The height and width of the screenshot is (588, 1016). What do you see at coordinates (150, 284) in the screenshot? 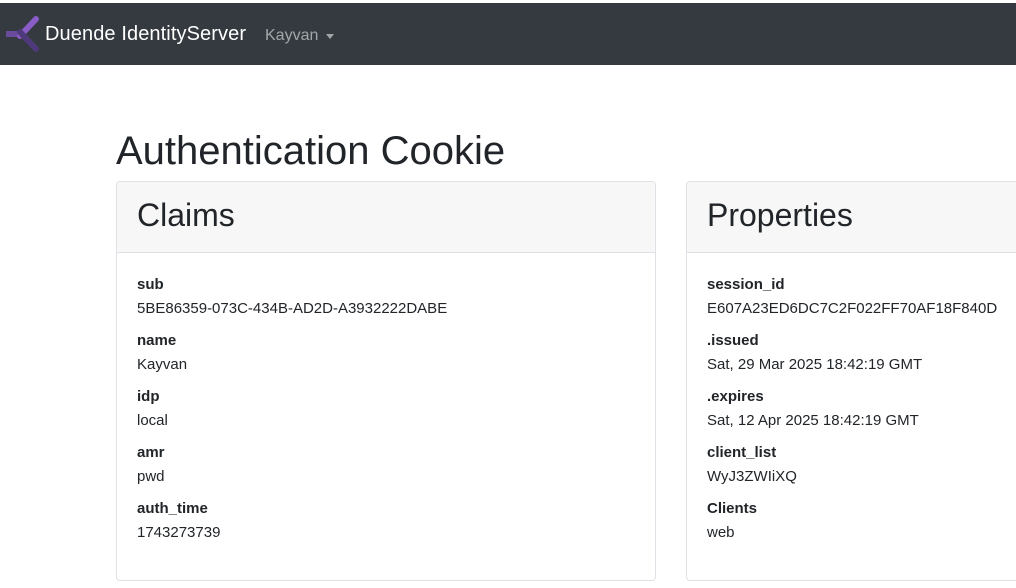
I see `claim-key: sub` at bounding box center [150, 284].